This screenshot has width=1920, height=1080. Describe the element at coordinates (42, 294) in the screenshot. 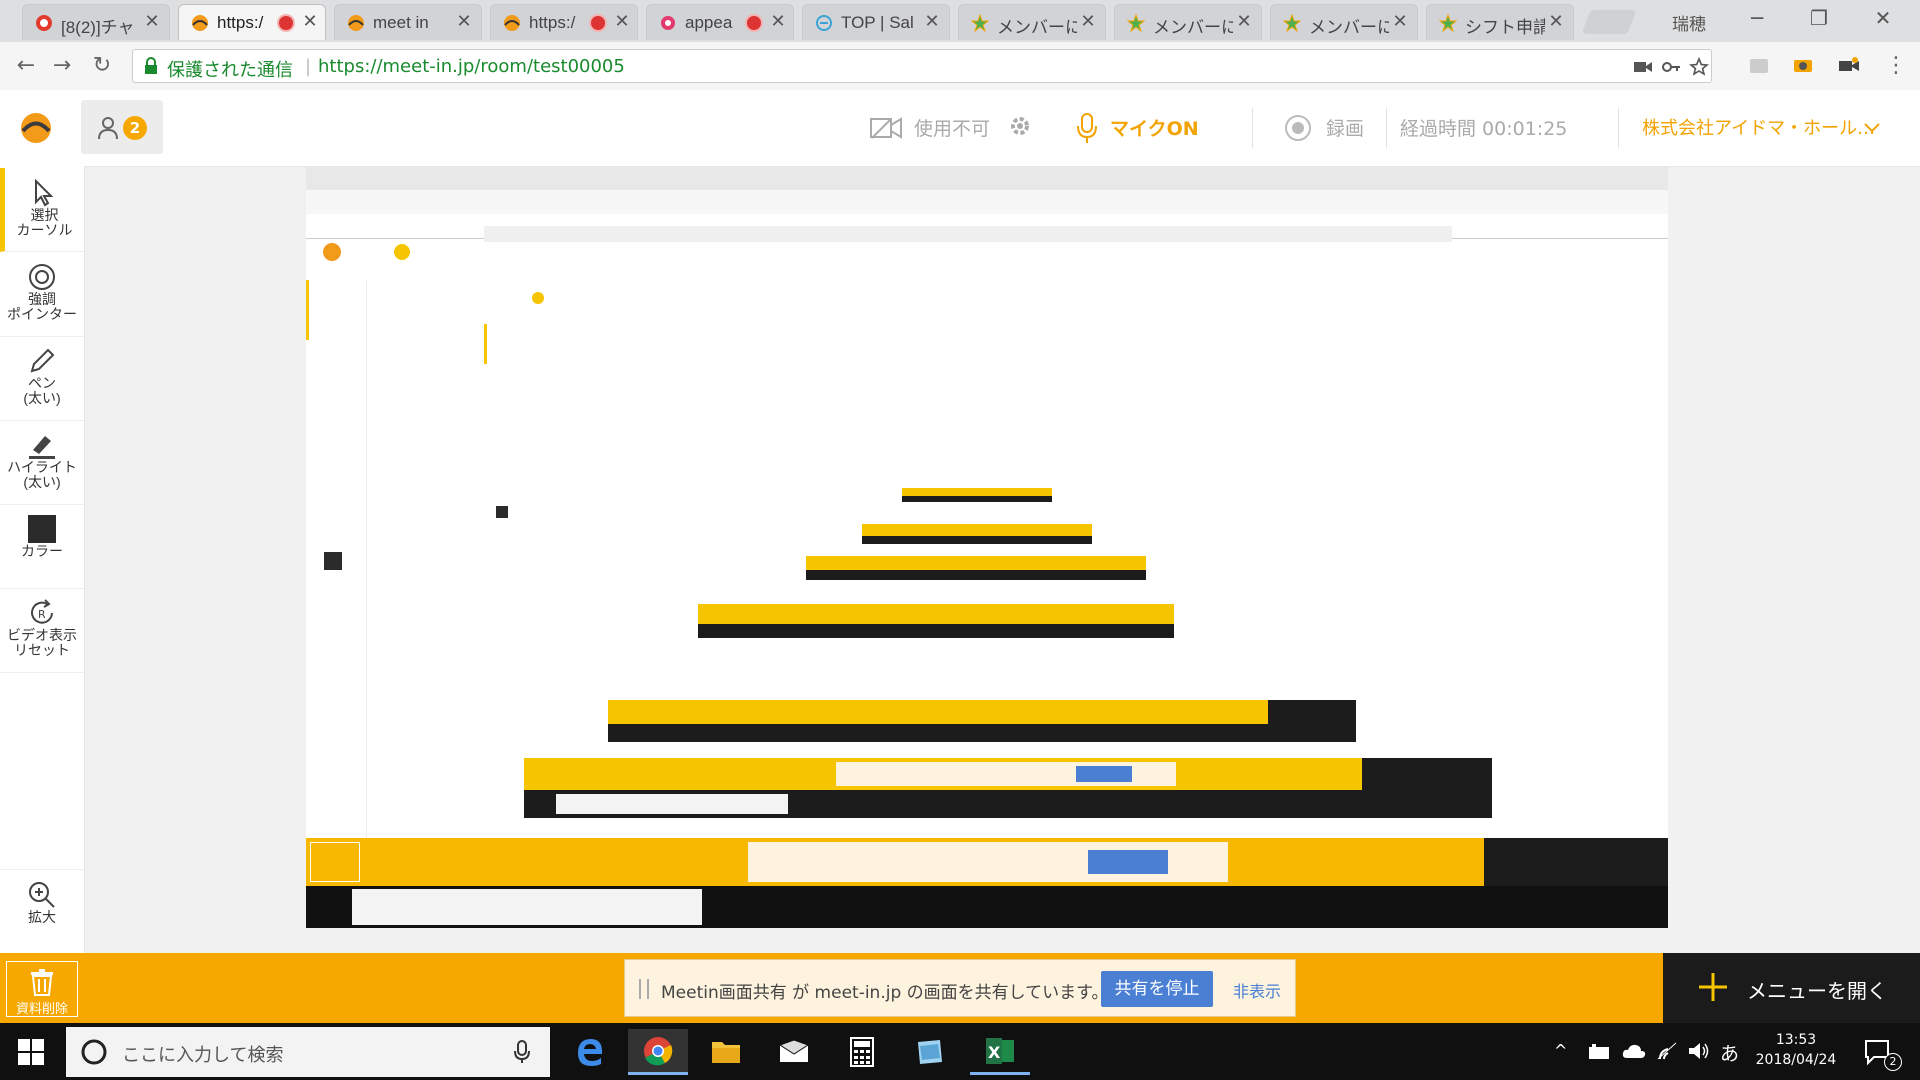

I see `tool-highlight-pointer: 強調 ポインター` at that location.